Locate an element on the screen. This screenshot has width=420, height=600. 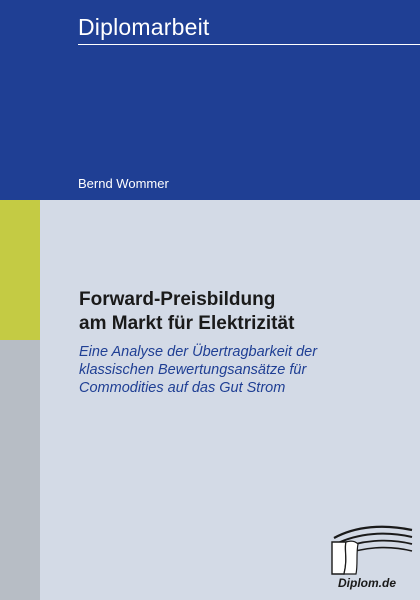
publisher-logo: Diplom.de is located at coordinates (371, 557).